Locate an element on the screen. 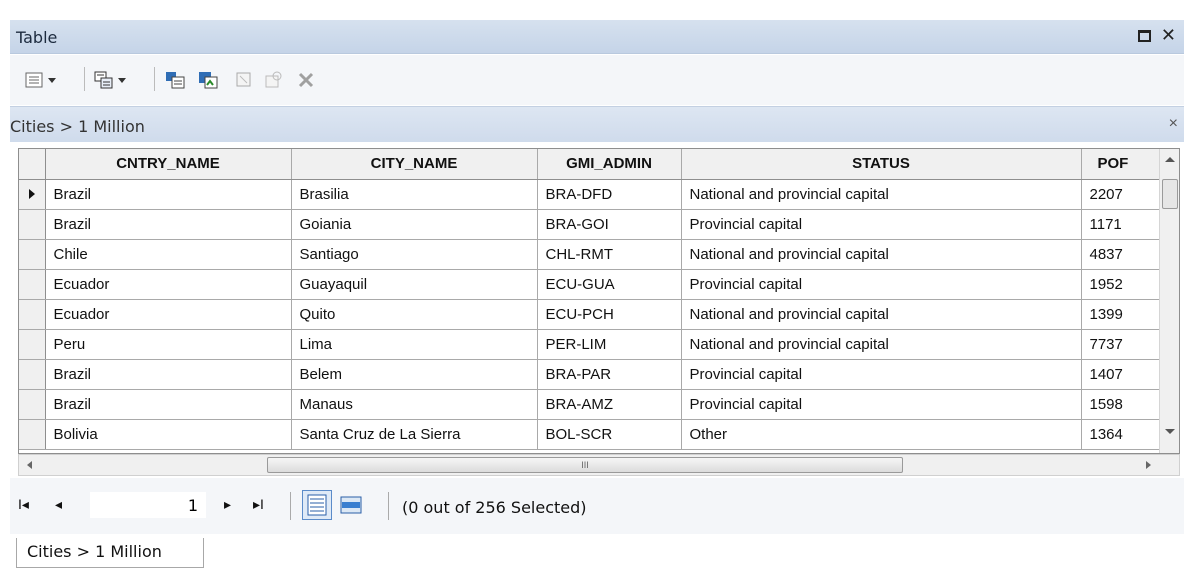 This screenshot has width=1184, height=574. select-by-attributes-button is located at coordinates (175, 80).